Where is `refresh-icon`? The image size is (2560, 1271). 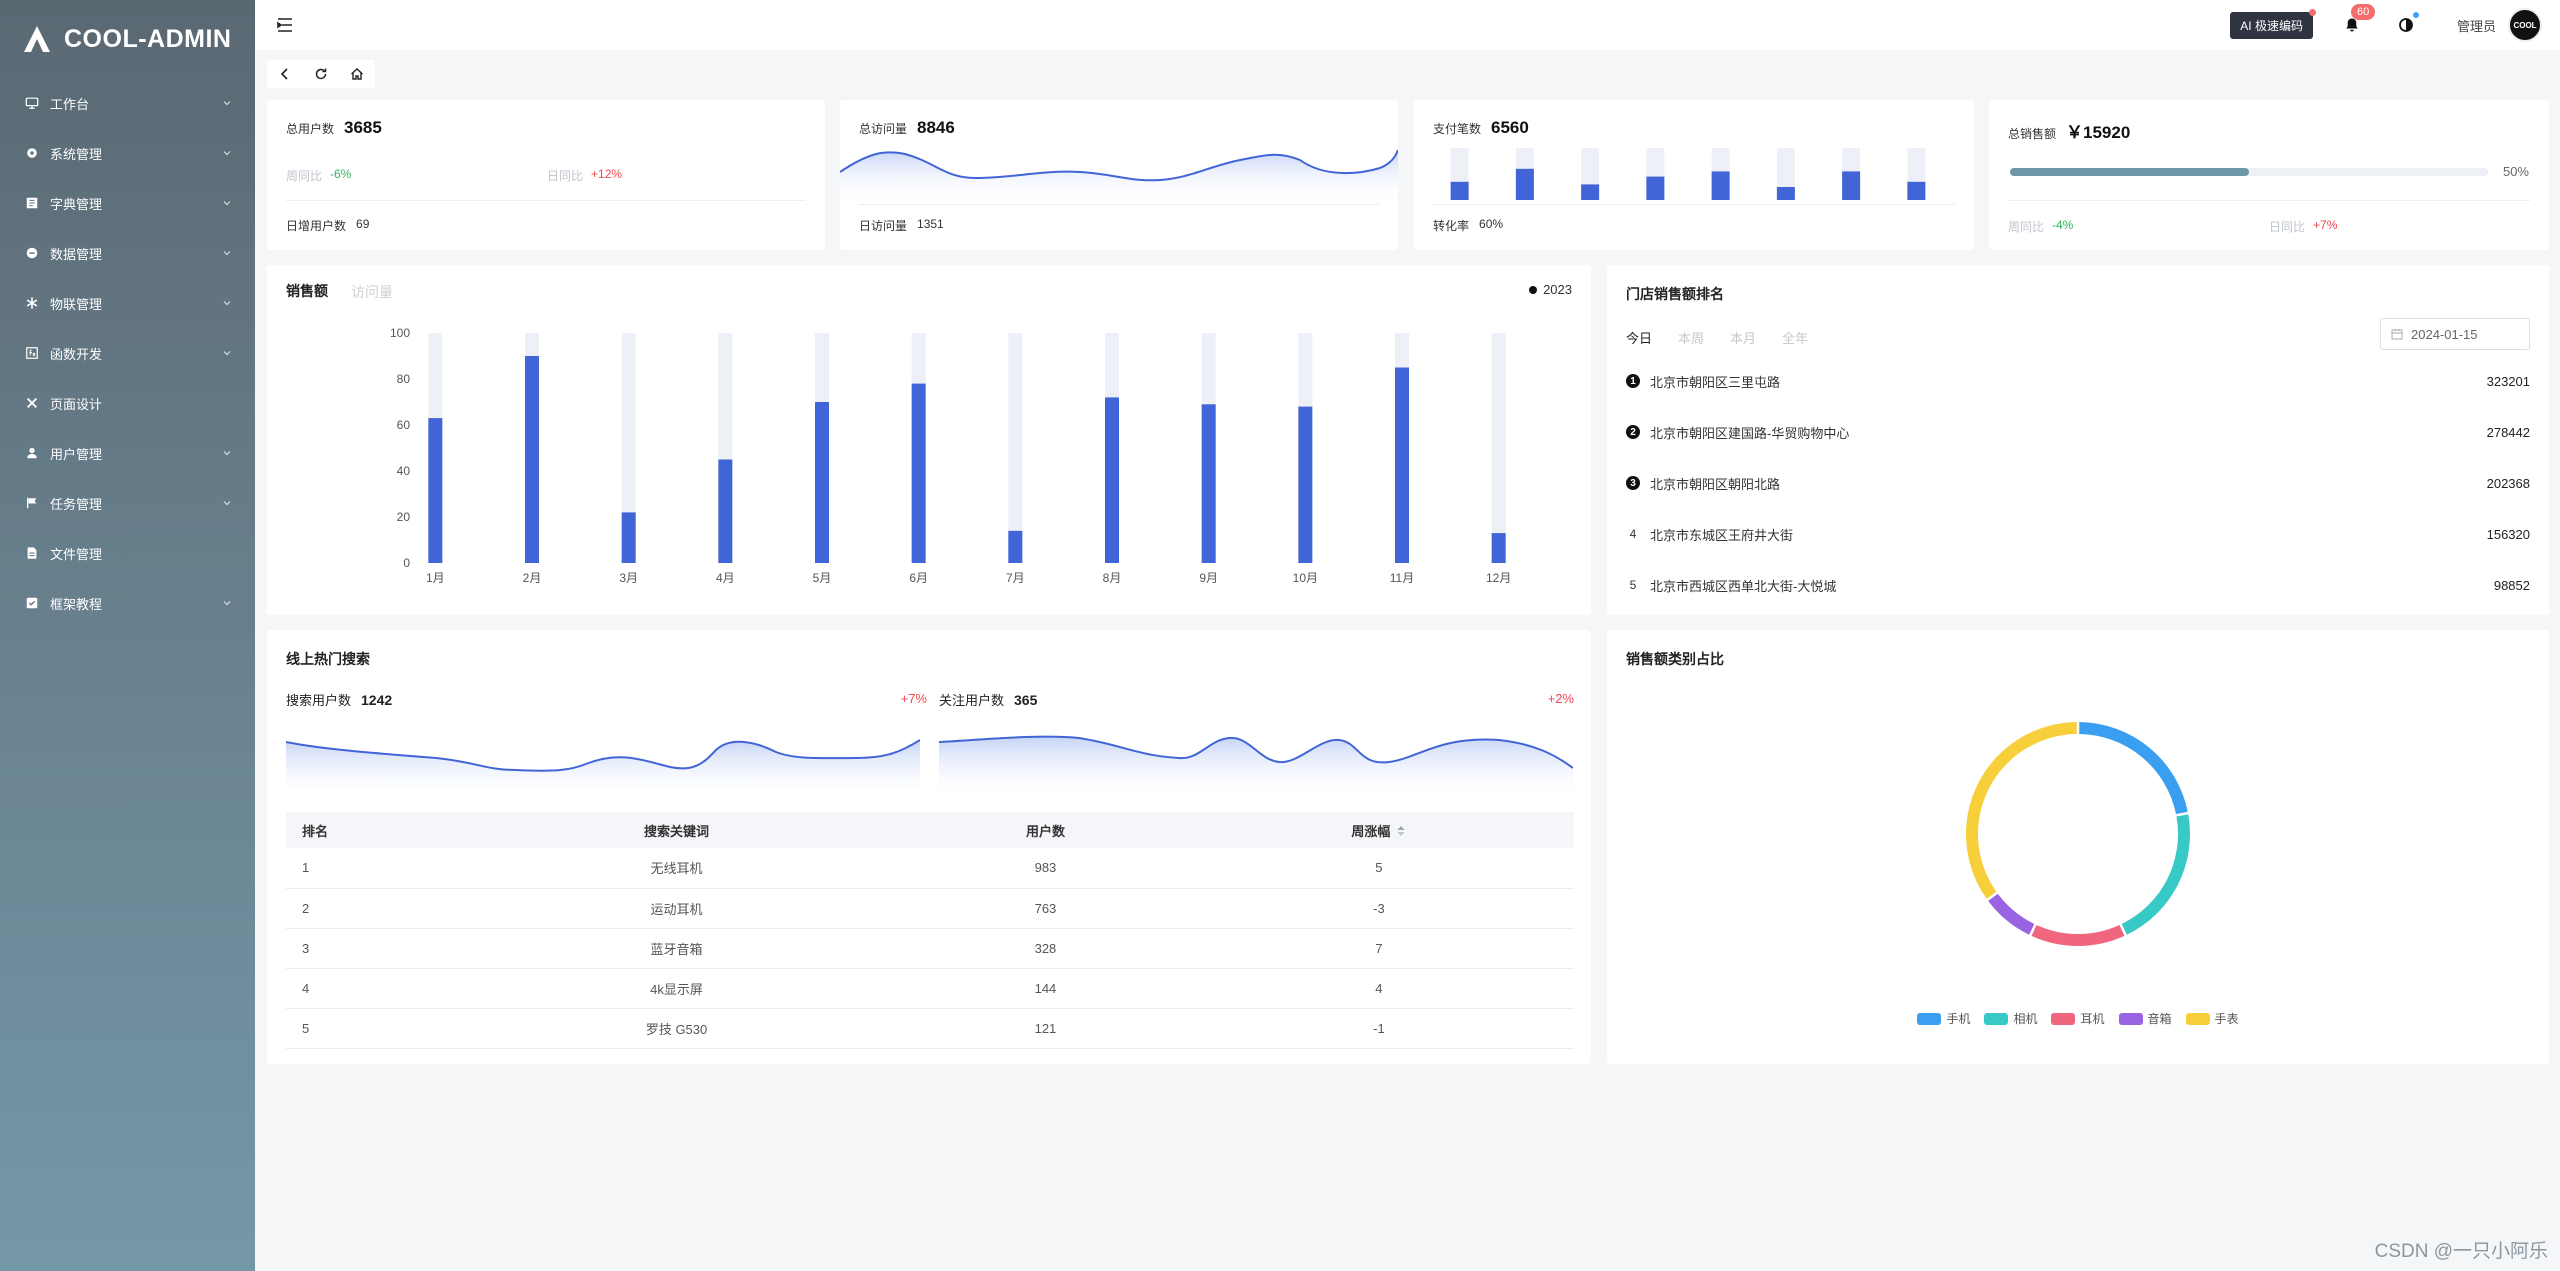 refresh-icon is located at coordinates (321, 74).